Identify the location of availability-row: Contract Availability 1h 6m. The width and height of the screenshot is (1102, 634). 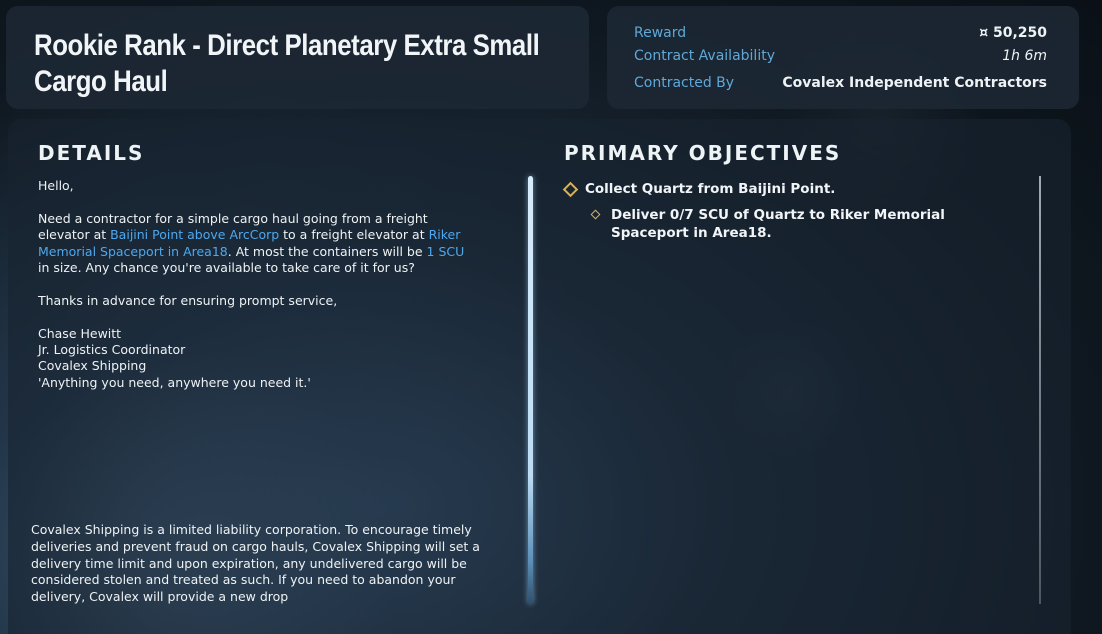
(840, 59).